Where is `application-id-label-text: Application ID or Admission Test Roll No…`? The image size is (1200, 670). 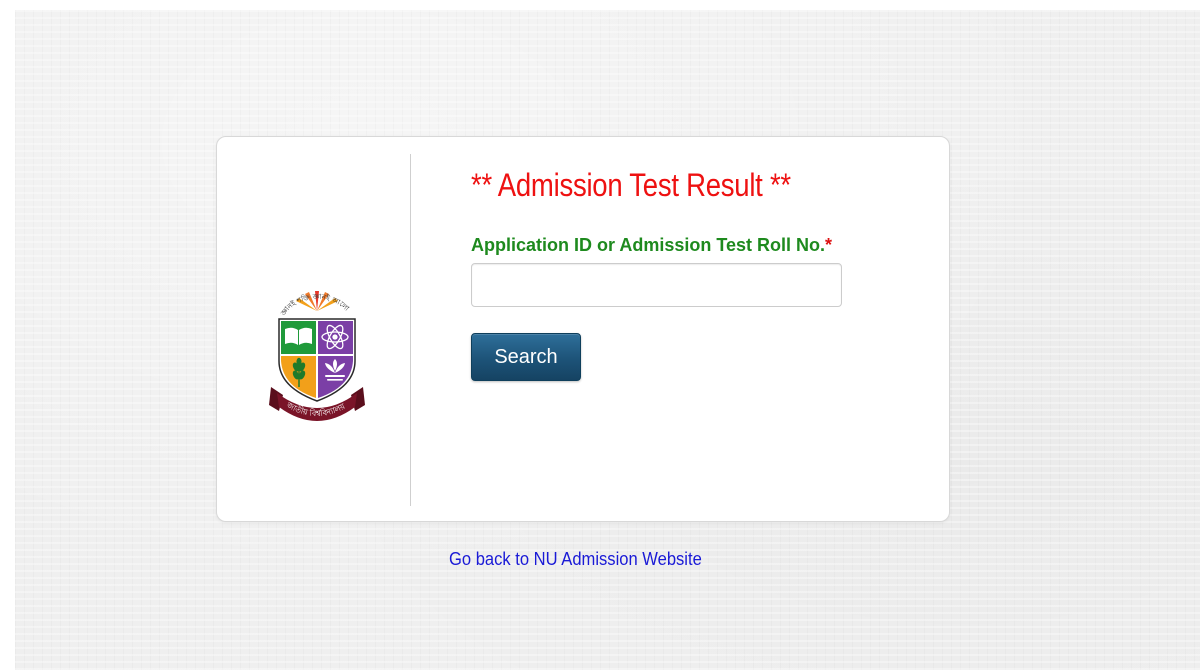
application-id-label-text: Application ID or Admission Test Roll No… is located at coordinates (648, 245).